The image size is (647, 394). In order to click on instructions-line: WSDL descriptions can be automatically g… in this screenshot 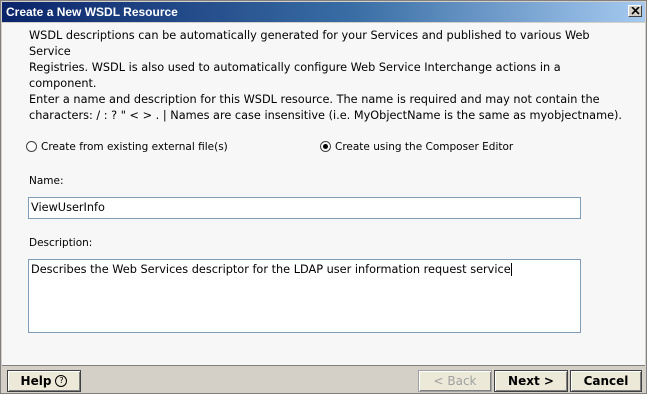, I will do `click(309, 43)`.